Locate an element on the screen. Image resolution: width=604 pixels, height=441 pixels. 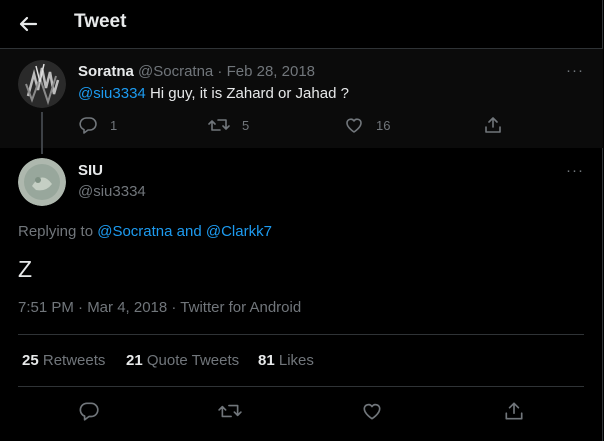
tweet-text: Z is located at coordinates (25, 269).